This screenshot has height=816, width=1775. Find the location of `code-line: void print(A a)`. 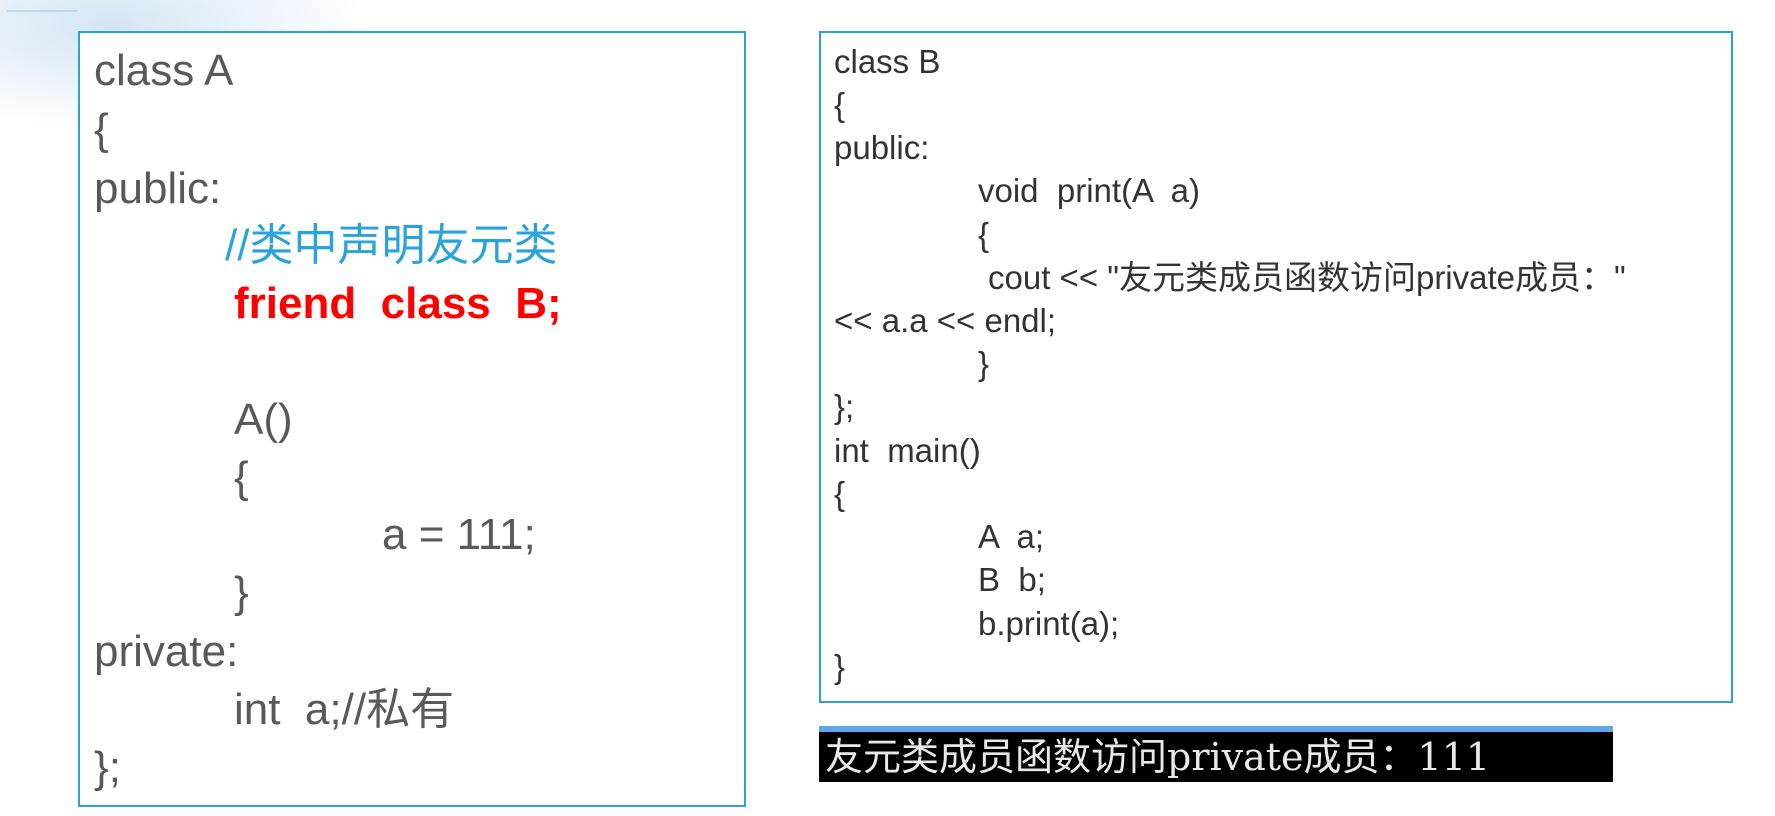

code-line: void print(A a) is located at coordinates (1089, 190).